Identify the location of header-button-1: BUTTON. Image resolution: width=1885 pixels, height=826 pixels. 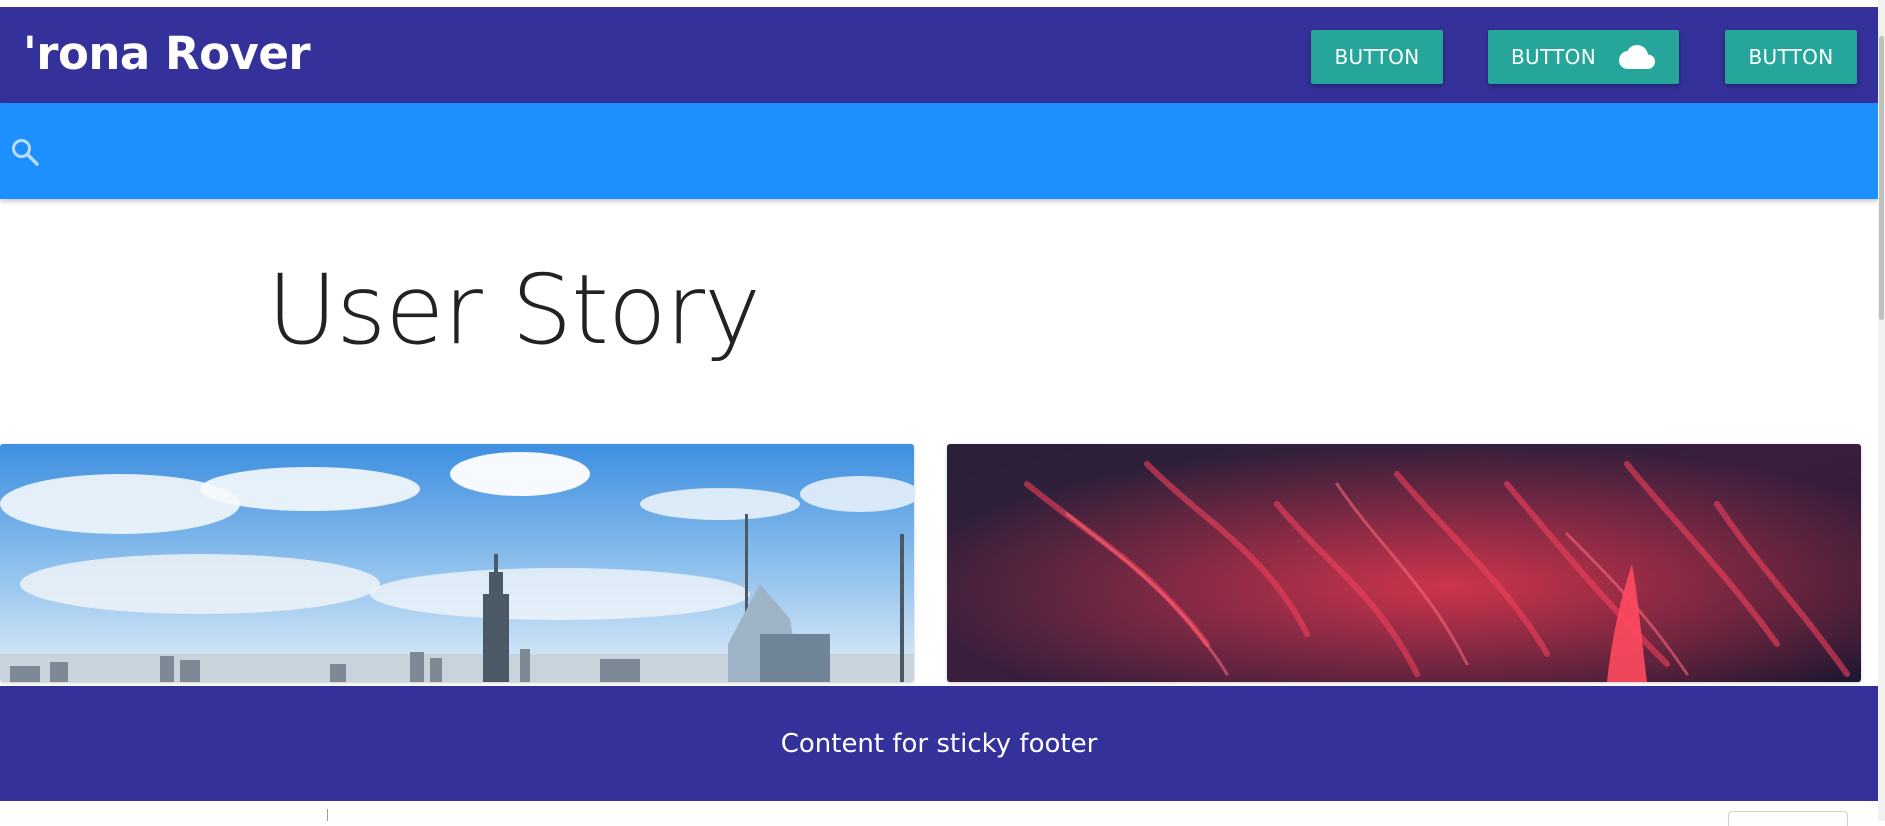
(1377, 57).